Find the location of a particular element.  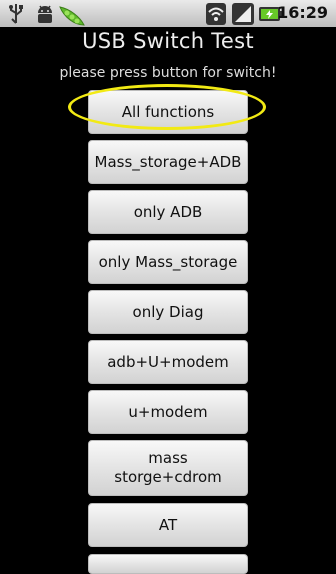

usb-icon is located at coordinates (16, 16).